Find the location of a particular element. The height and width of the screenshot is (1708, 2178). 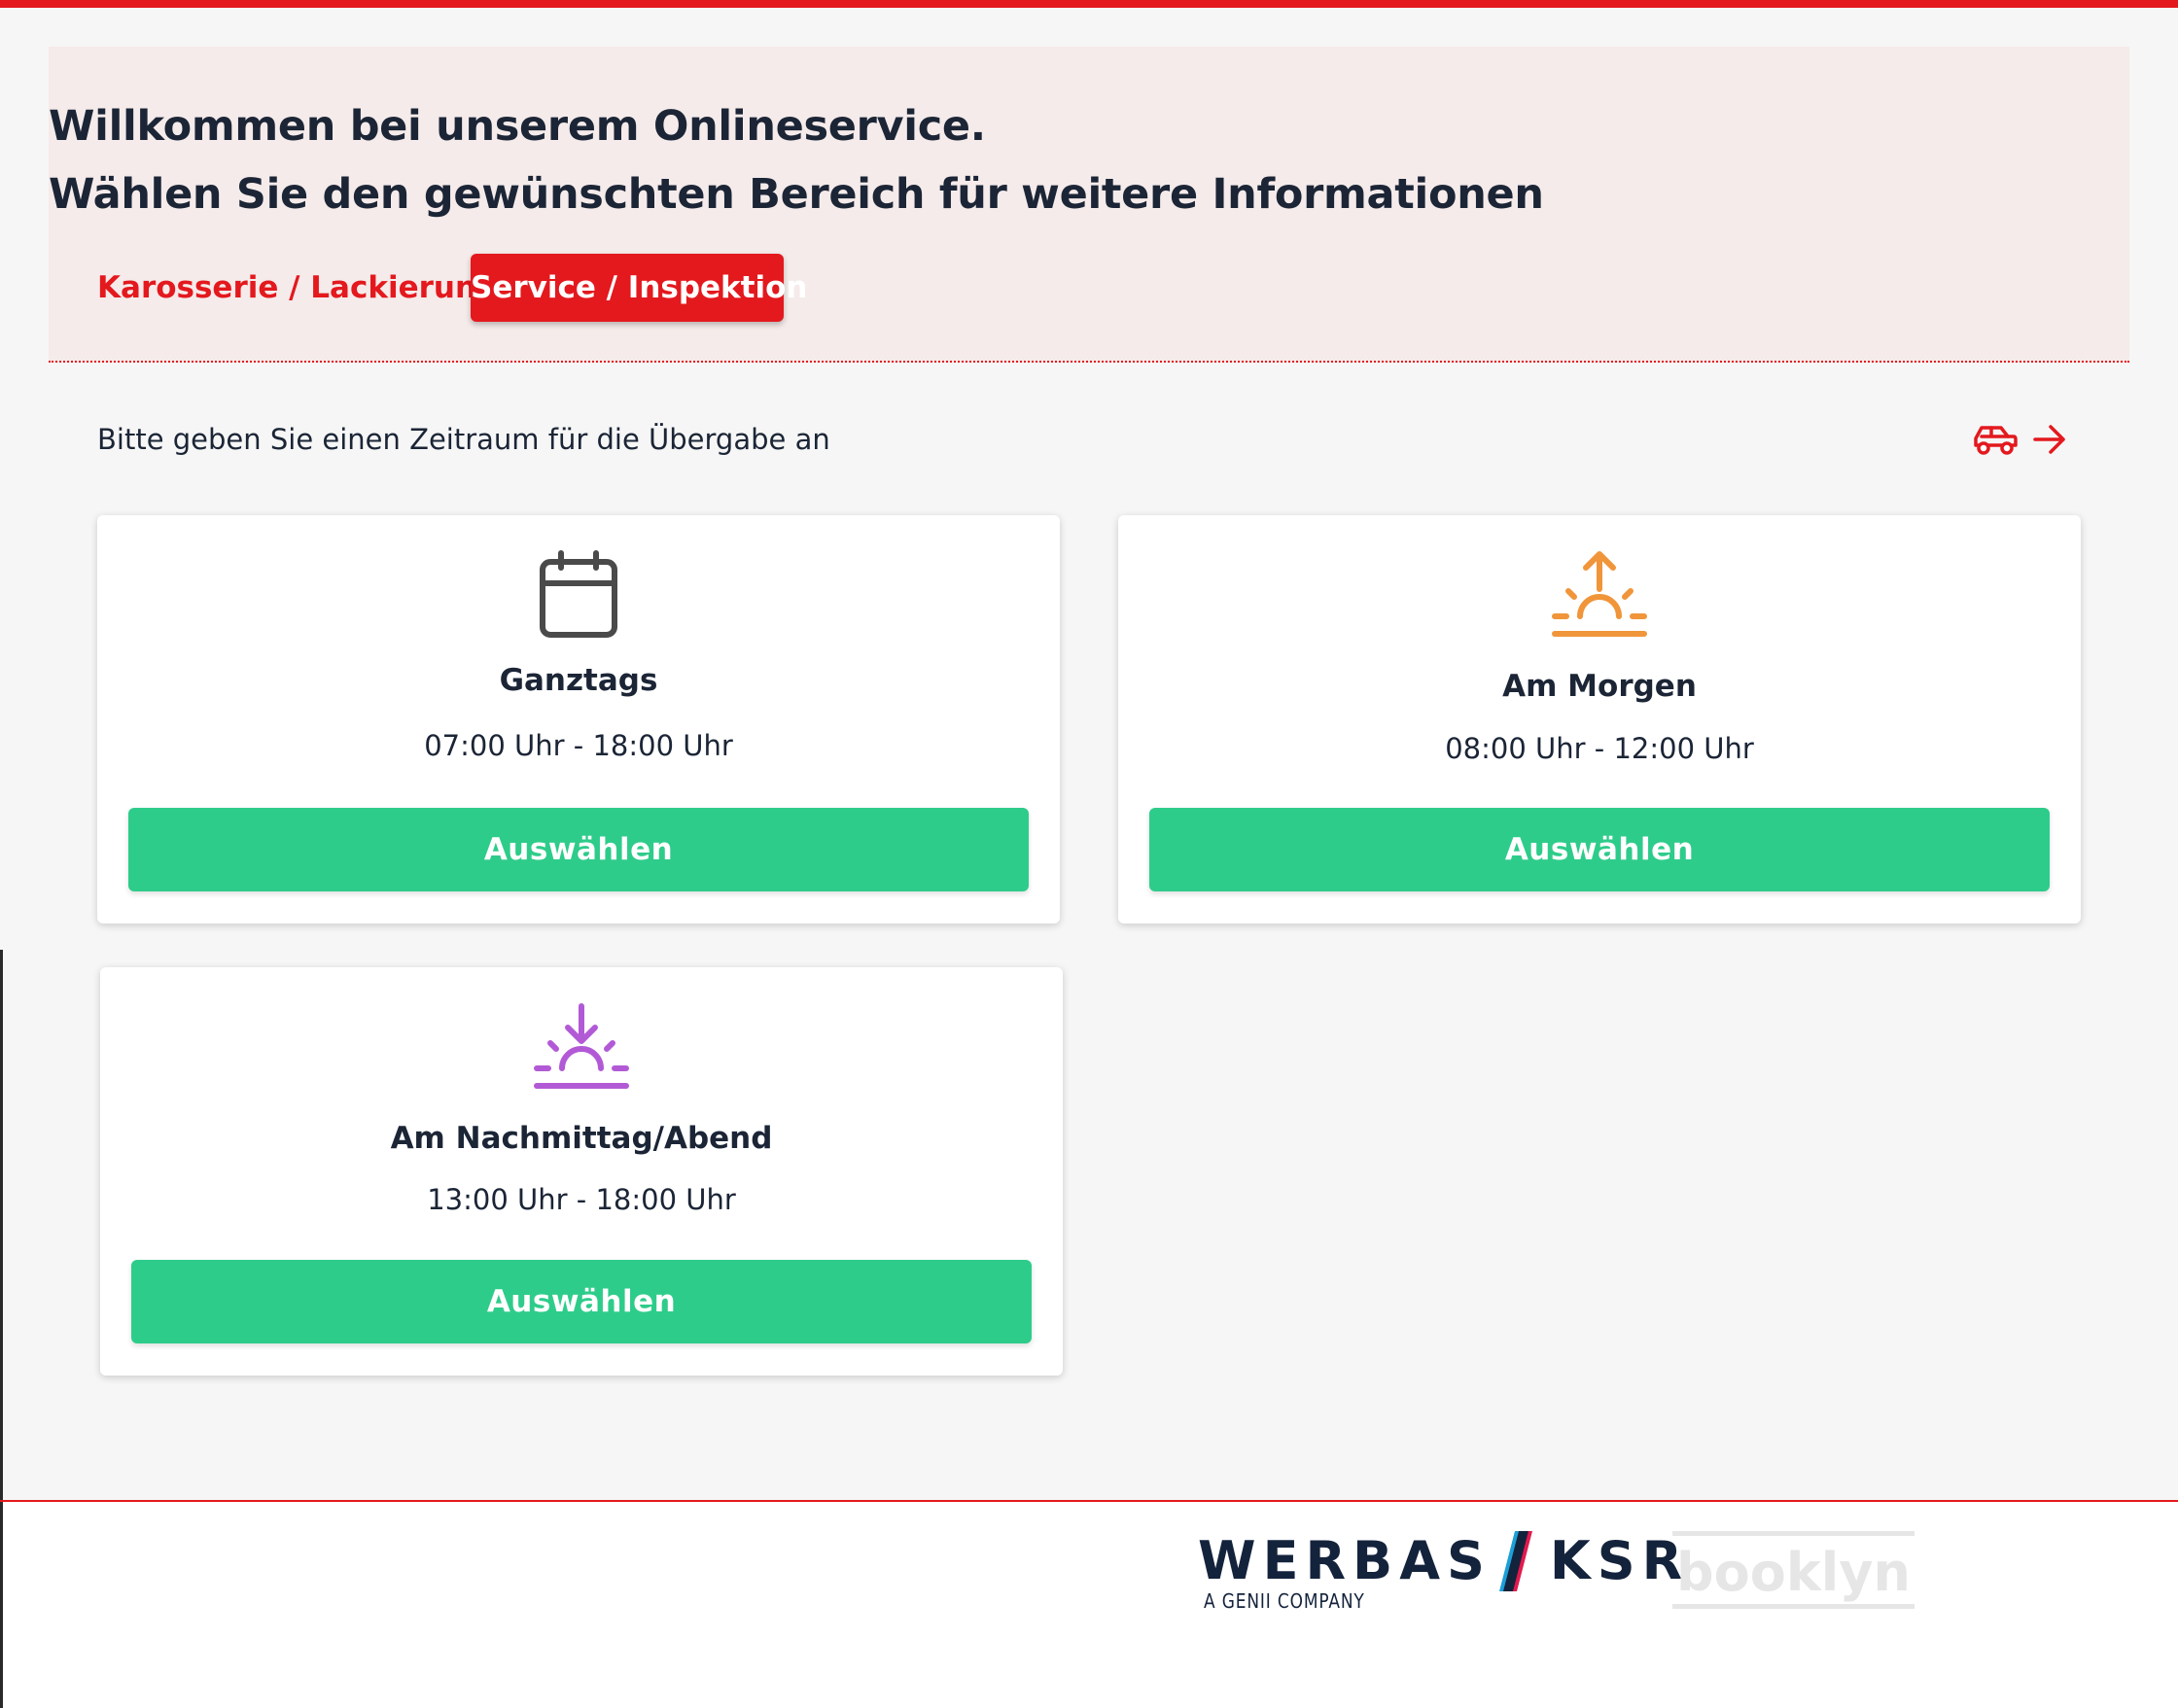

booklyn-logo: booklyn is located at coordinates (1793, 1570).